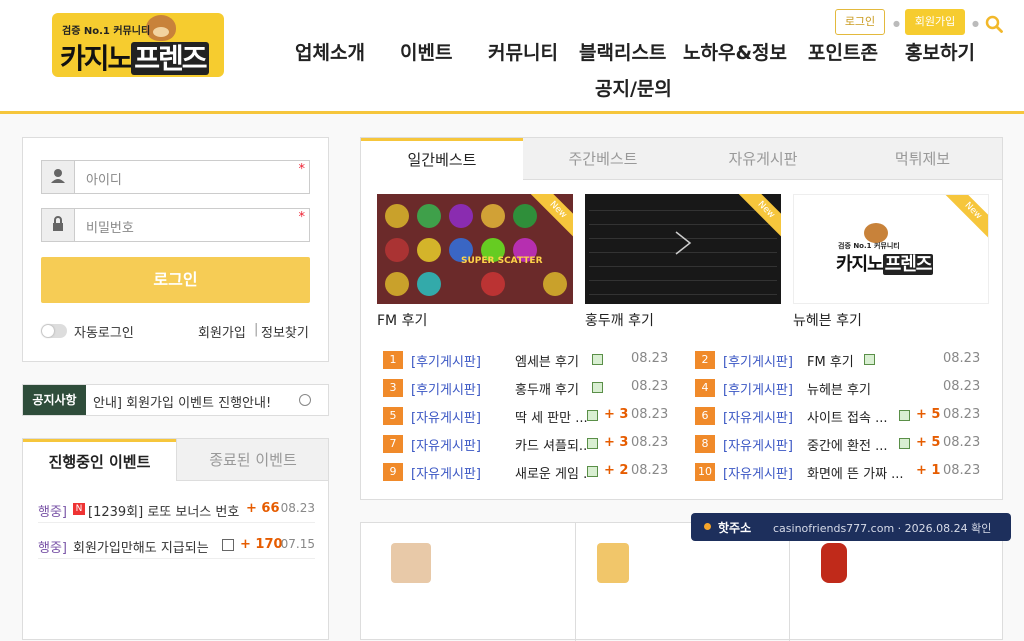 The image size is (1024, 641). I want to click on post-row: 7 [자유게시판] 카드 셔플되... + 3 08.23, so click(528, 444).